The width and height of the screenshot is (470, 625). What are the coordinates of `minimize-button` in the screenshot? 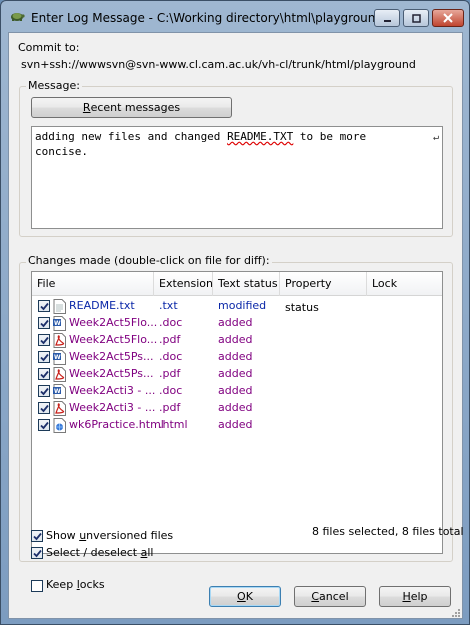 It's located at (387, 18).